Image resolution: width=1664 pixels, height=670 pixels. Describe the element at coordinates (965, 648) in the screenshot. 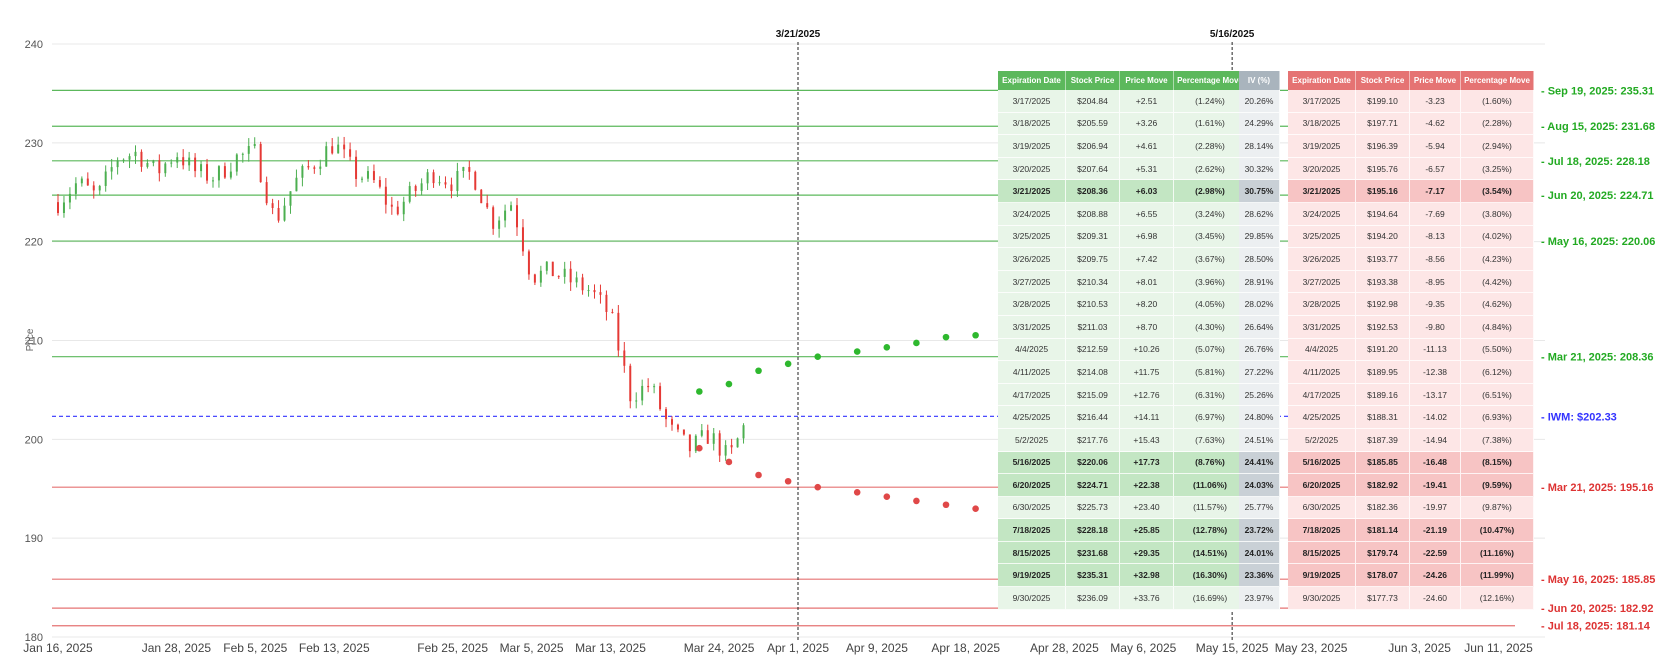

I see `x-tick-label: Apr 18, 2025` at that location.